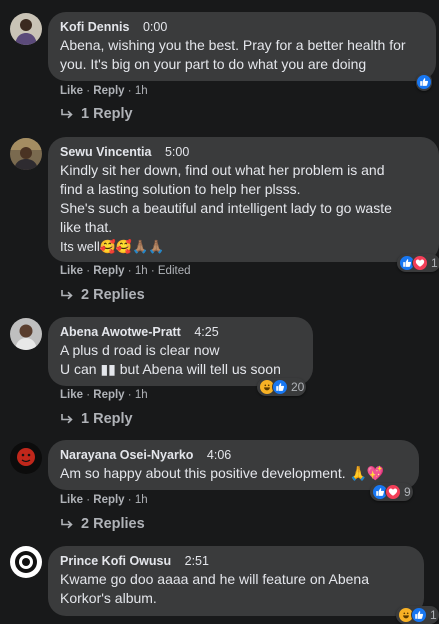  What do you see at coordinates (94, 27) in the screenshot?
I see `commenter-name: Kofi Dennis` at bounding box center [94, 27].